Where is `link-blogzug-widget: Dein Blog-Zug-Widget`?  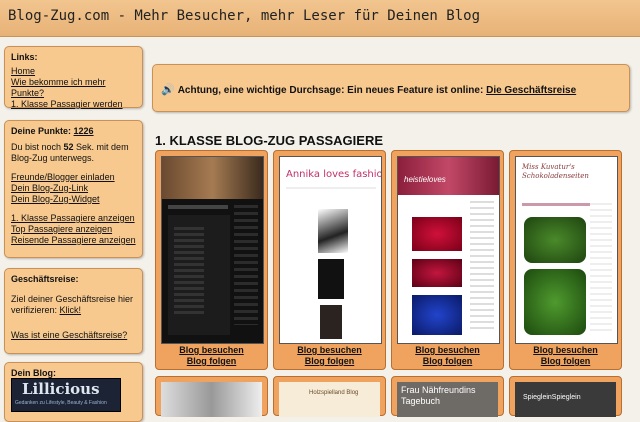
link-blogzug-widget: Dein Blog-Zug-Widget is located at coordinates (55, 199).